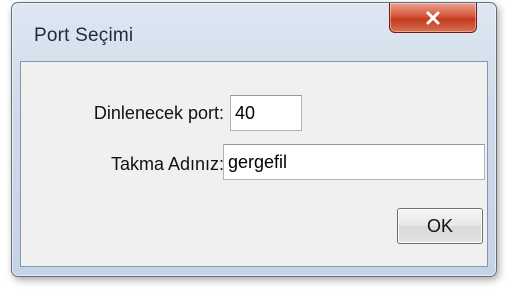 This screenshot has width=511, height=291. Describe the element at coordinates (84, 35) in the screenshot. I see `window-title: Port Seçimi` at that location.